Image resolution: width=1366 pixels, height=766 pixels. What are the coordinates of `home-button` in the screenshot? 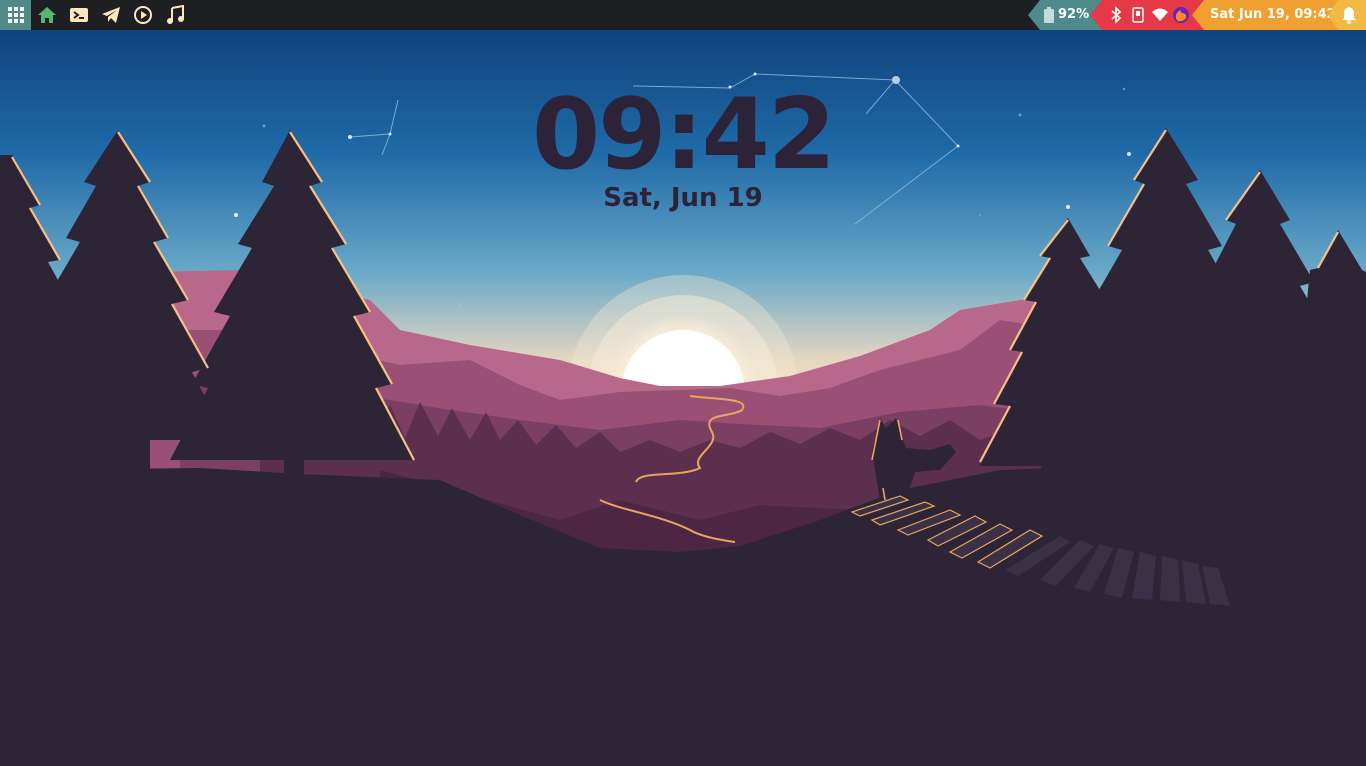 It's located at (47, 15).